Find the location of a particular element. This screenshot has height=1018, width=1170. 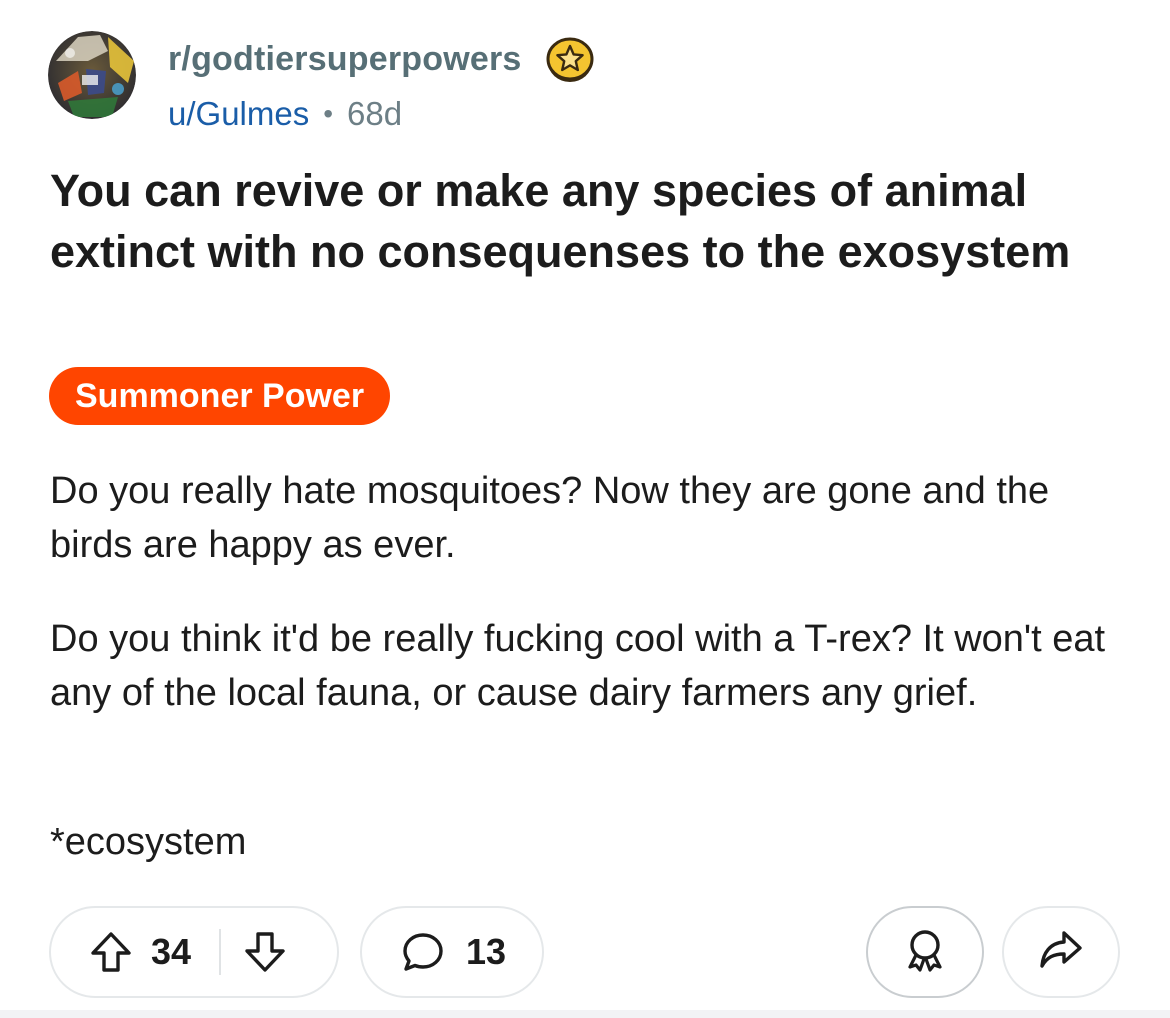

vote-divider is located at coordinates (220, 952).